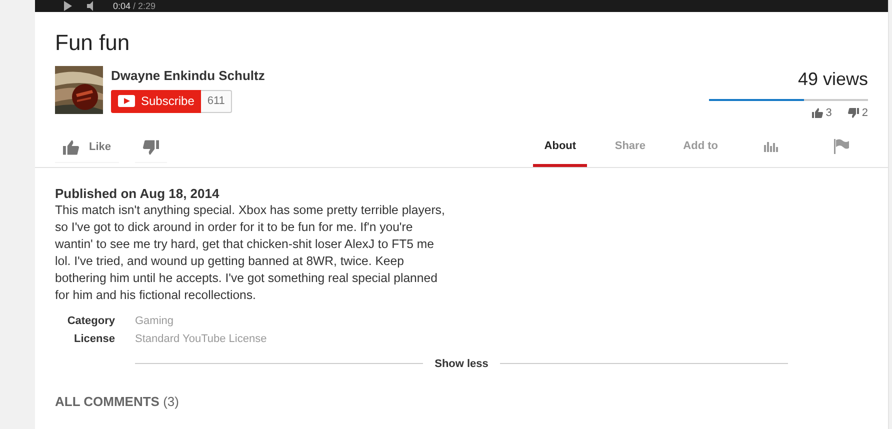 This screenshot has width=892, height=429. Describe the element at coordinates (865, 113) in the screenshot. I see `dislike-count: 2` at that location.